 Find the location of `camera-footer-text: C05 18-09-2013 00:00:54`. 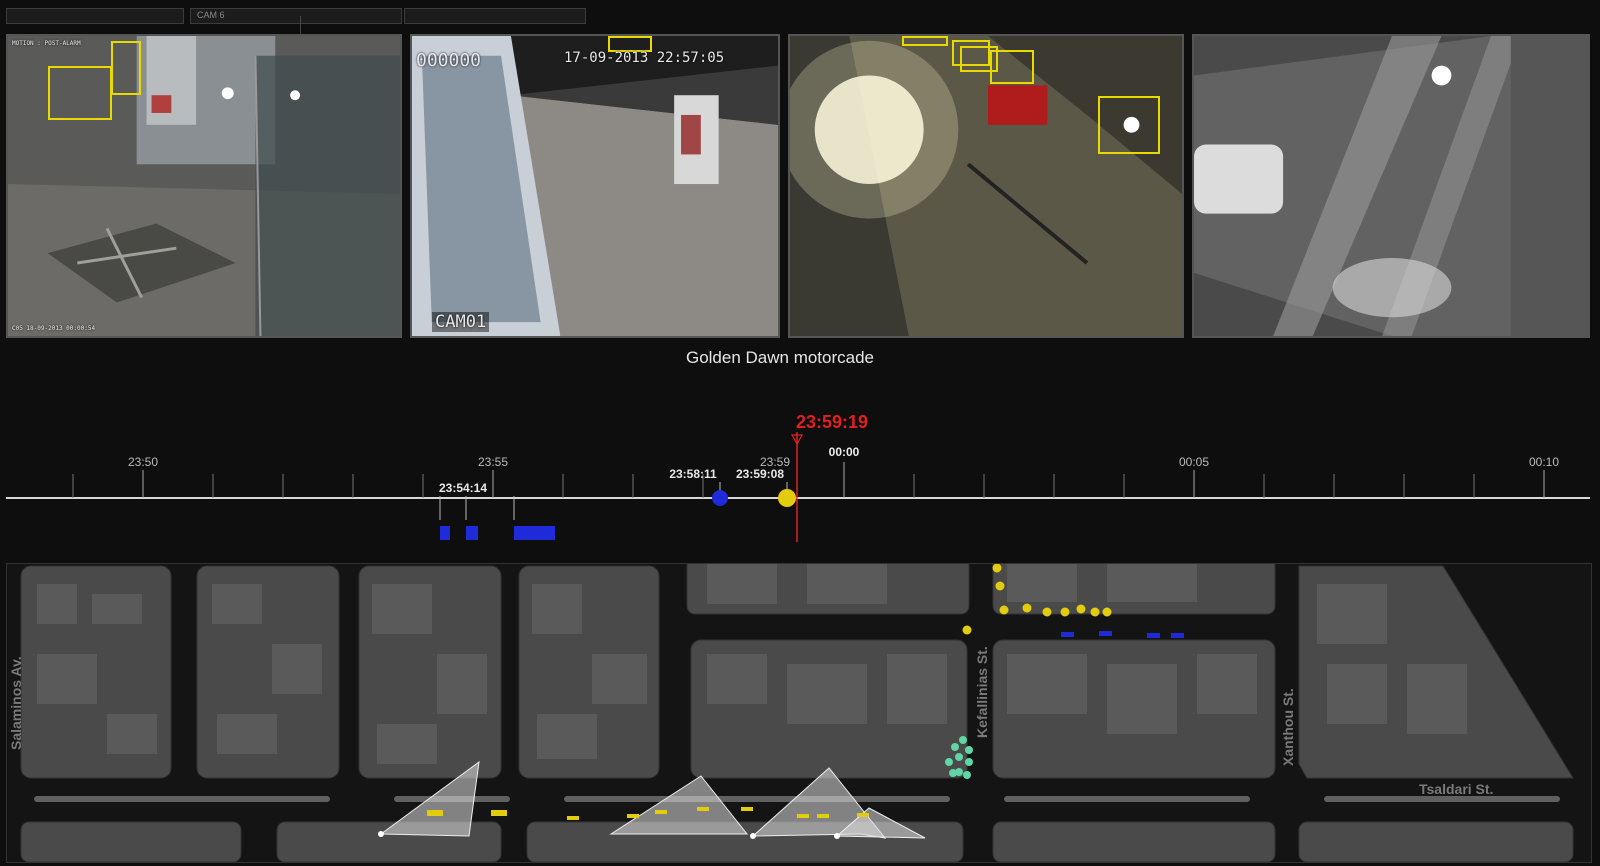

camera-footer-text: C05 18-09-2013 00:00:54 is located at coordinates (54, 328).